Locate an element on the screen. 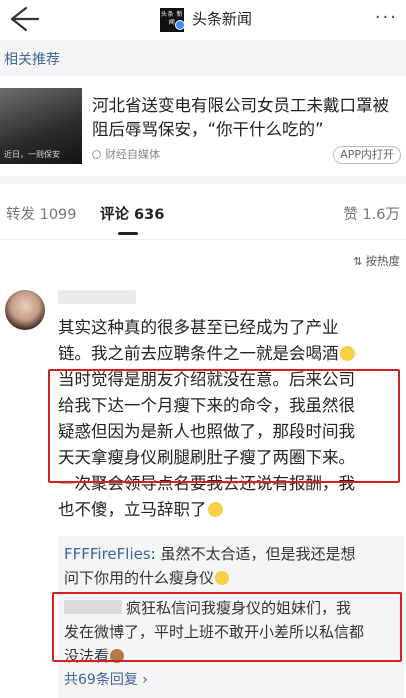 The image size is (406, 698). comment-line: 链。我之前去应聘条件之一就是会喝酒 is located at coordinates (228, 354).